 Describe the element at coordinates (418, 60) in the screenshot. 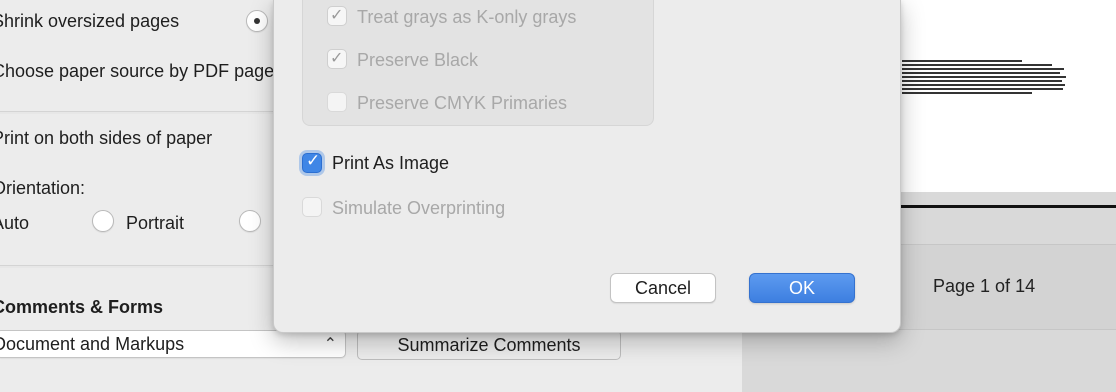

I see `preserve-black-label: Preserve Black` at that location.